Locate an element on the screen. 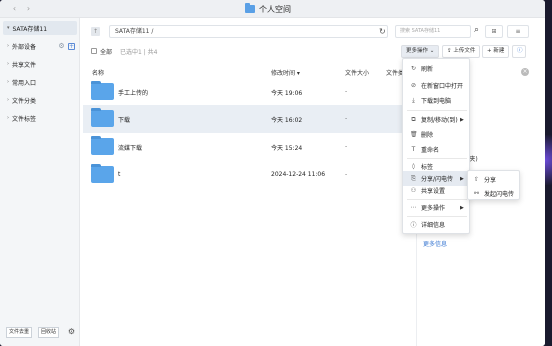  table-row: 下载 今天 16:02 - is located at coordinates (249, 119).